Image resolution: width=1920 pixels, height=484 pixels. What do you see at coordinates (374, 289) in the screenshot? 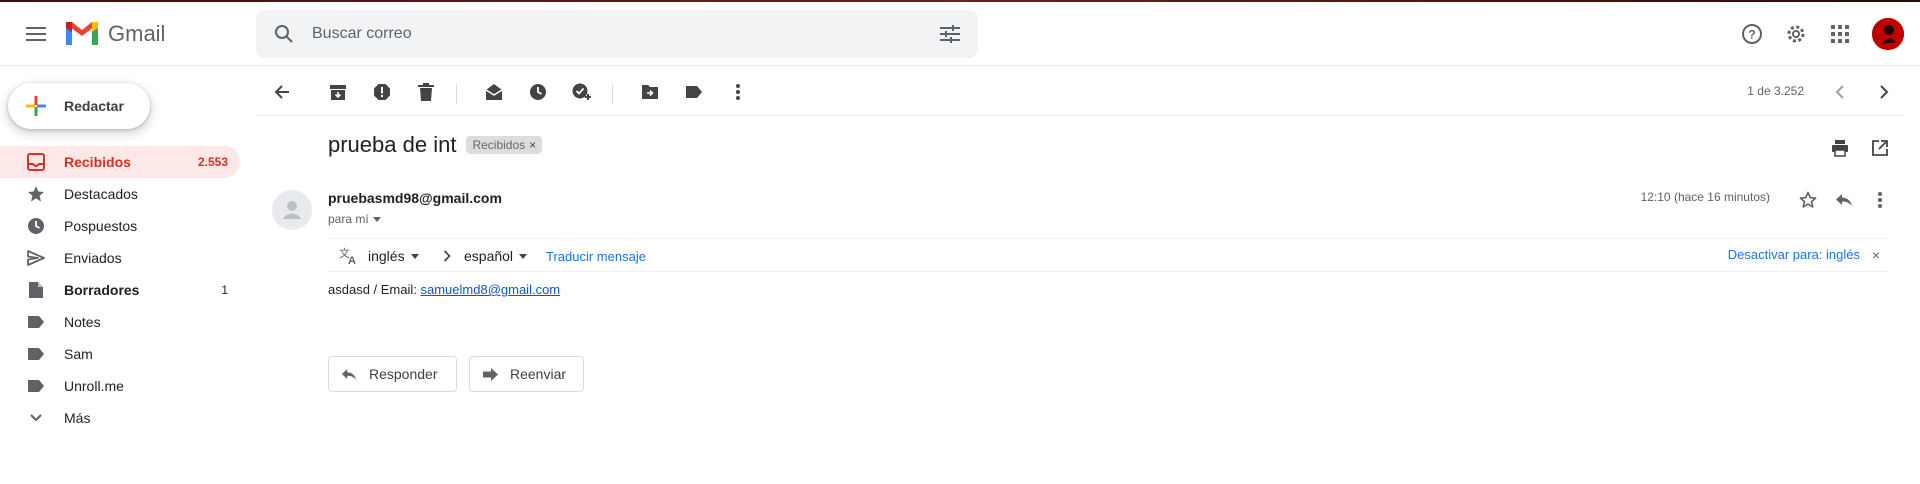
I see `body-text: asdasd / Email:` at bounding box center [374, 289].